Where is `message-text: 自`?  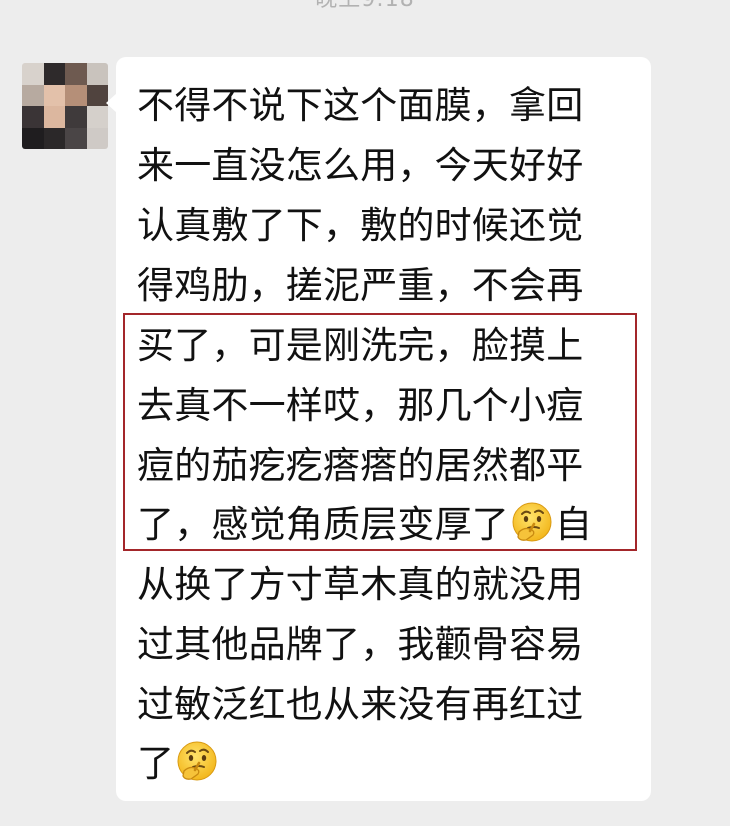 message-text: 自 is located at coordinates (574, 524).